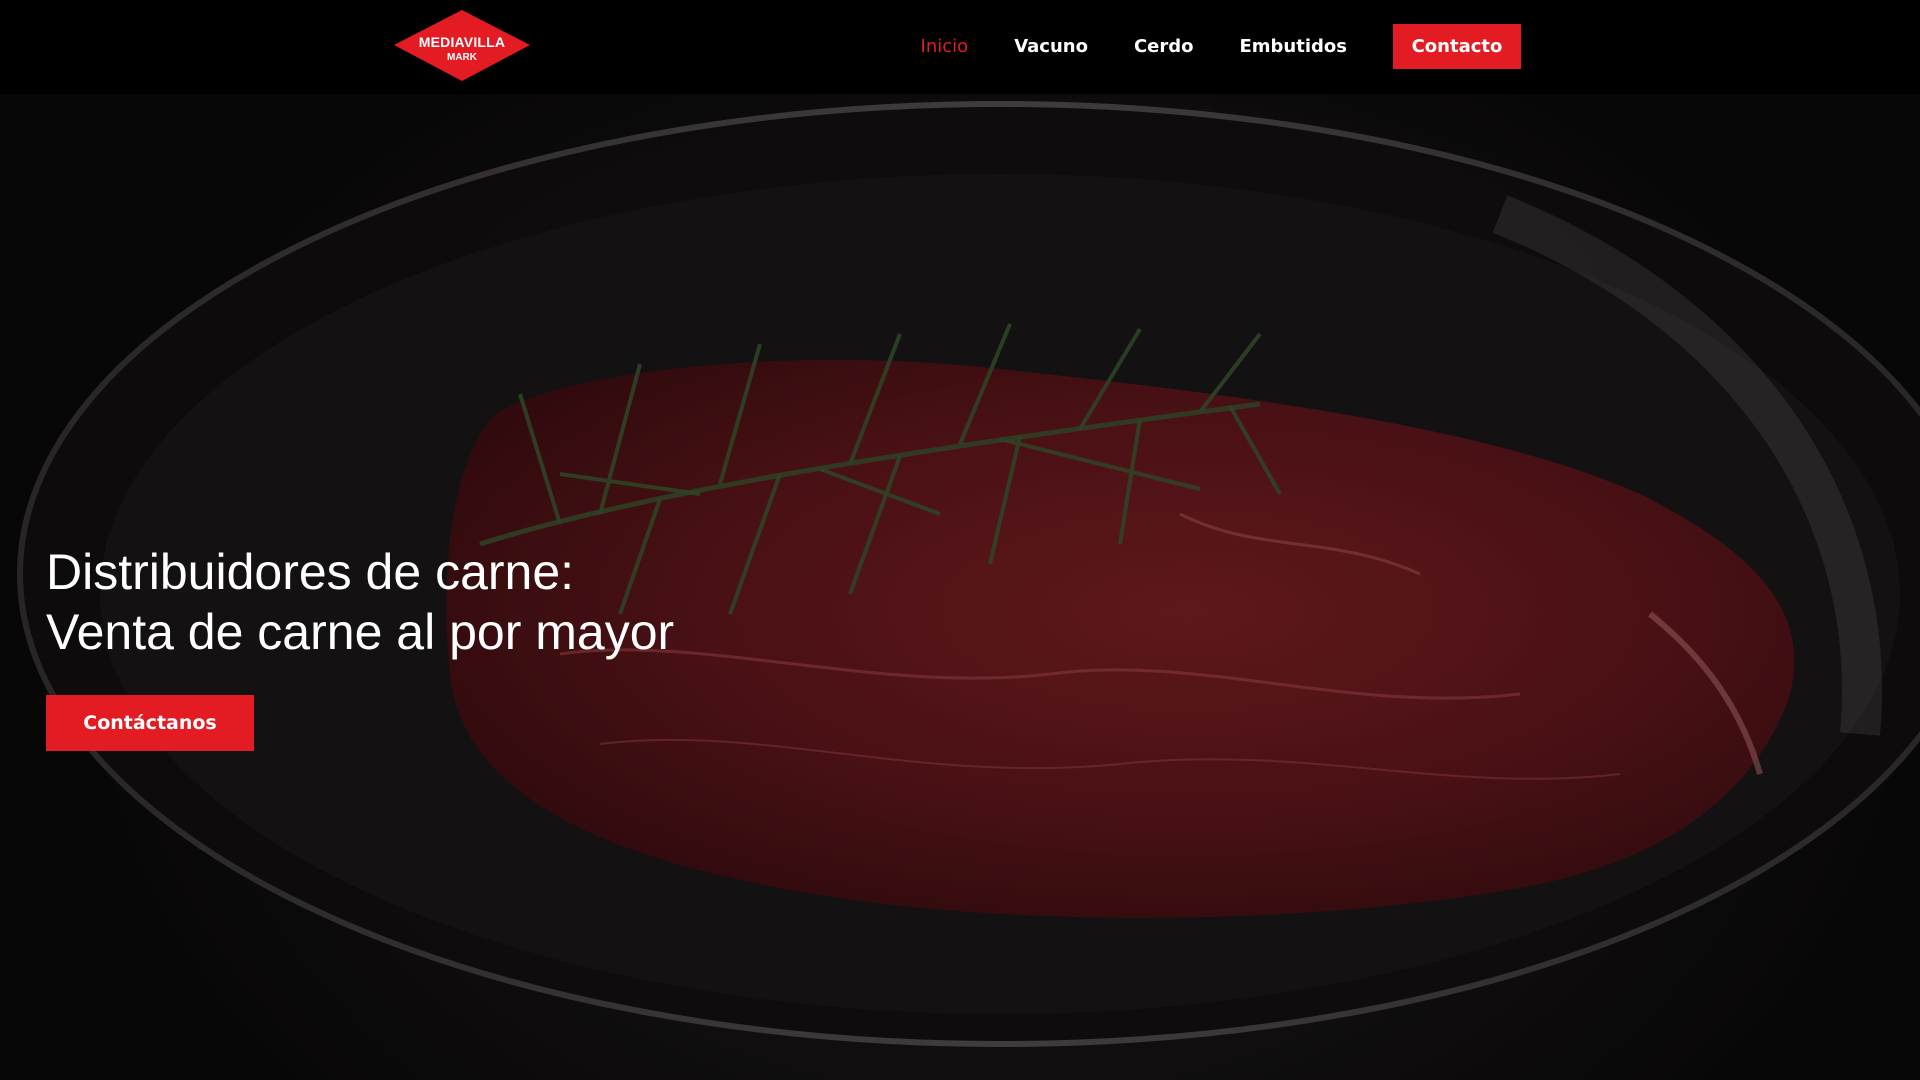  I want to click on nav-item-cerdo: Cerdo, so click(1164, 46).